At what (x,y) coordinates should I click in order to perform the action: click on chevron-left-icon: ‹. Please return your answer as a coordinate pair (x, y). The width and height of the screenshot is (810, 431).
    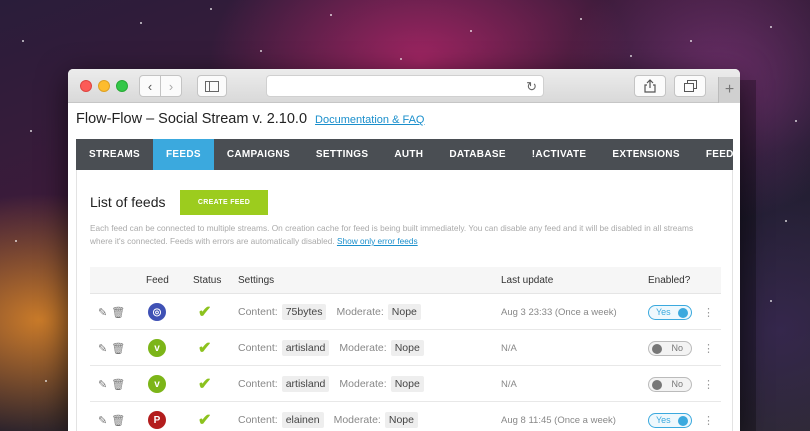
    Looking at the image, I should click on (150, 86).